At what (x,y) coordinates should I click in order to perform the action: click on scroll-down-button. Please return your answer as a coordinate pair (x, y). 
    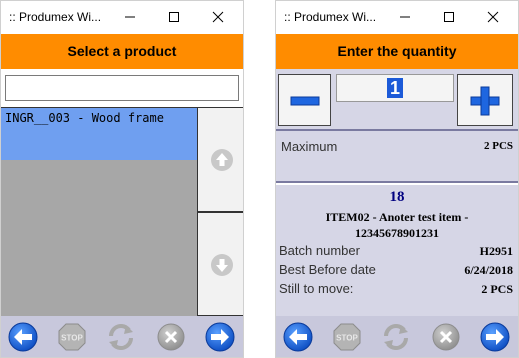
    Looking at the image, I should click on (220, 264).